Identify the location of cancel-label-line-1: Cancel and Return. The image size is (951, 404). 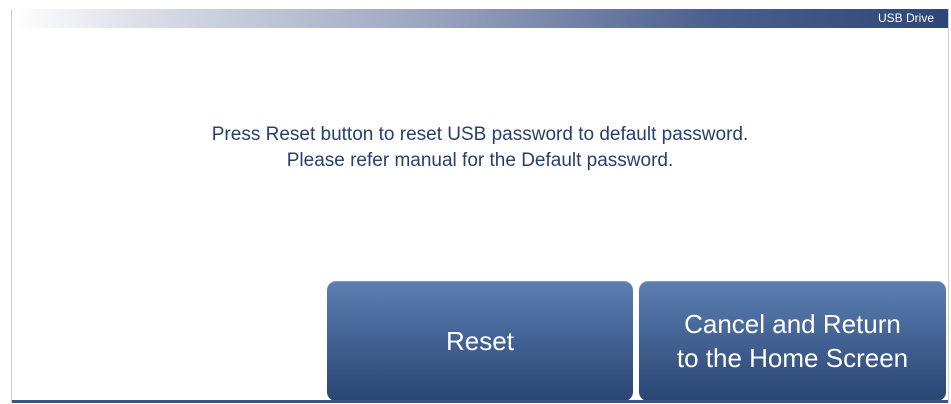
(792, 324).